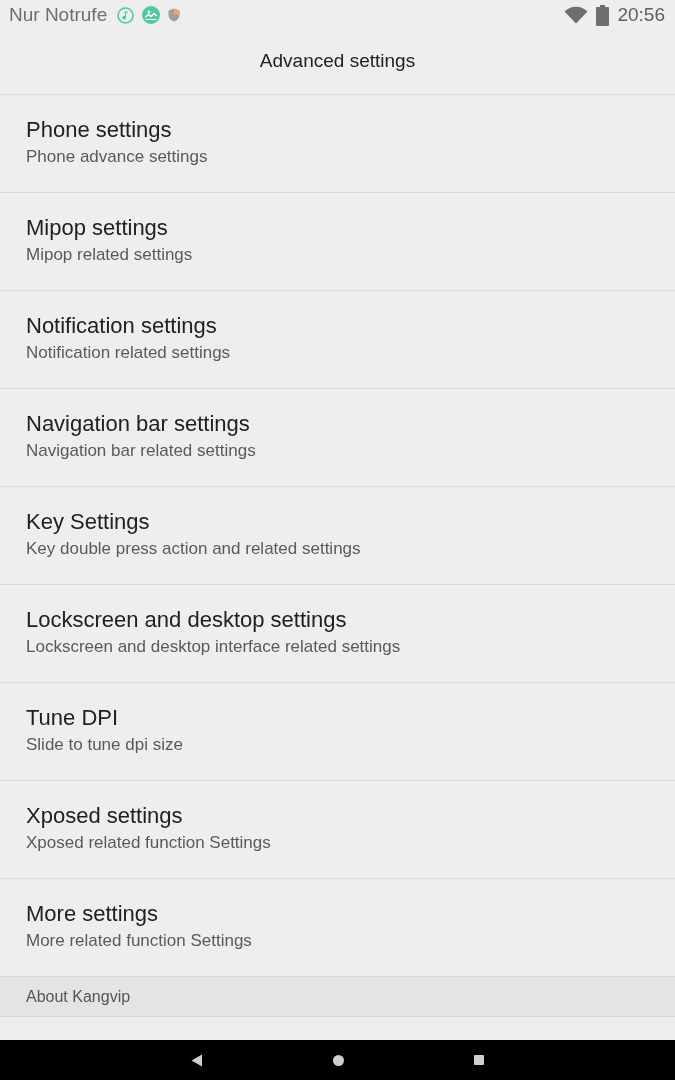 The height and width of the screenshot is (1080, 675). Describe the element at coordinates (193, 549) in the screenshot. I see `item-summary: Key double press action and related settings` at that location.